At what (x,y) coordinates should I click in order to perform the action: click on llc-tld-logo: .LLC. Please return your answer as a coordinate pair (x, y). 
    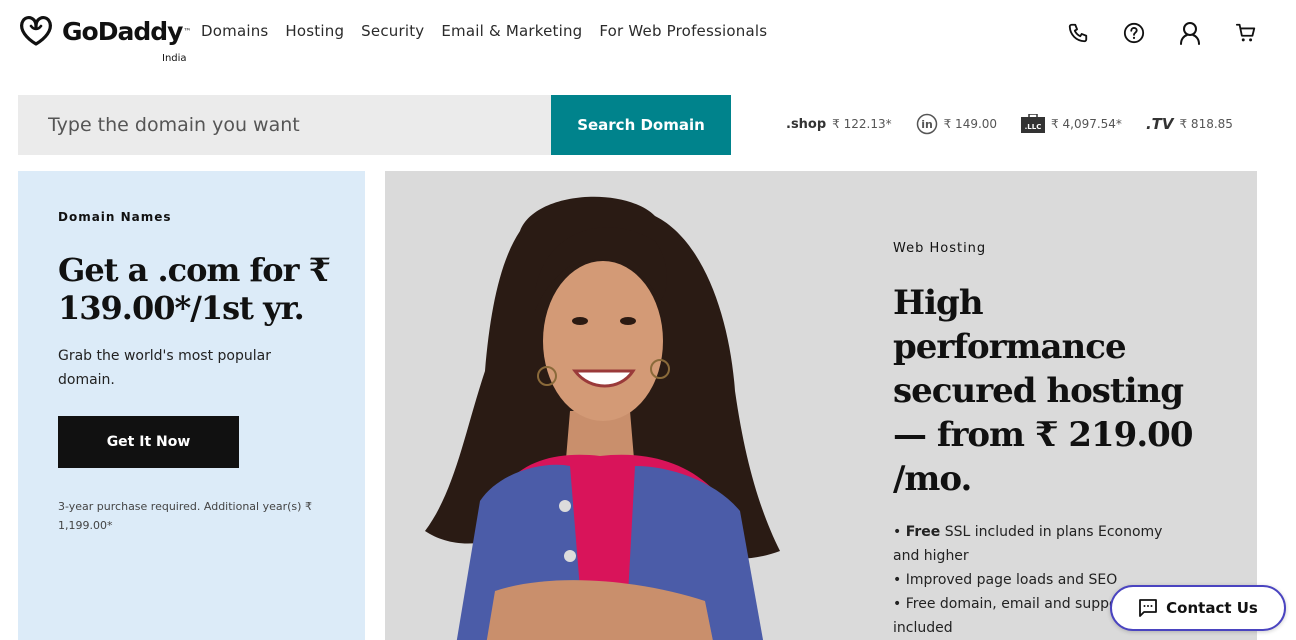
    Looking at the image, I should click on (1033, 124).